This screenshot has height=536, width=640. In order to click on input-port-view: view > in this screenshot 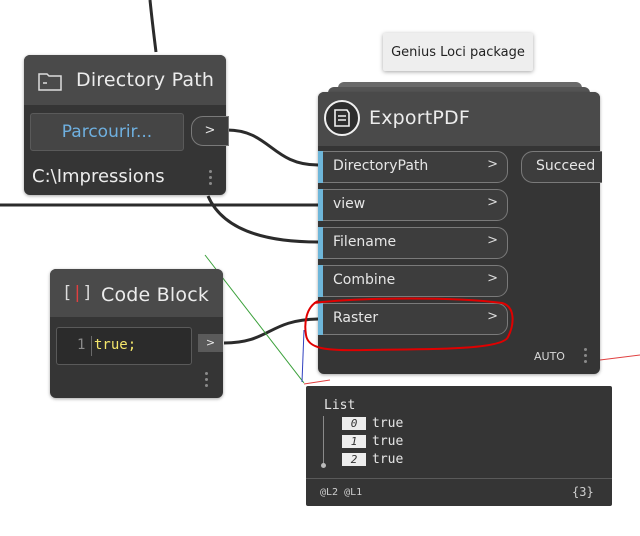, I will do `click(413, 205)`.